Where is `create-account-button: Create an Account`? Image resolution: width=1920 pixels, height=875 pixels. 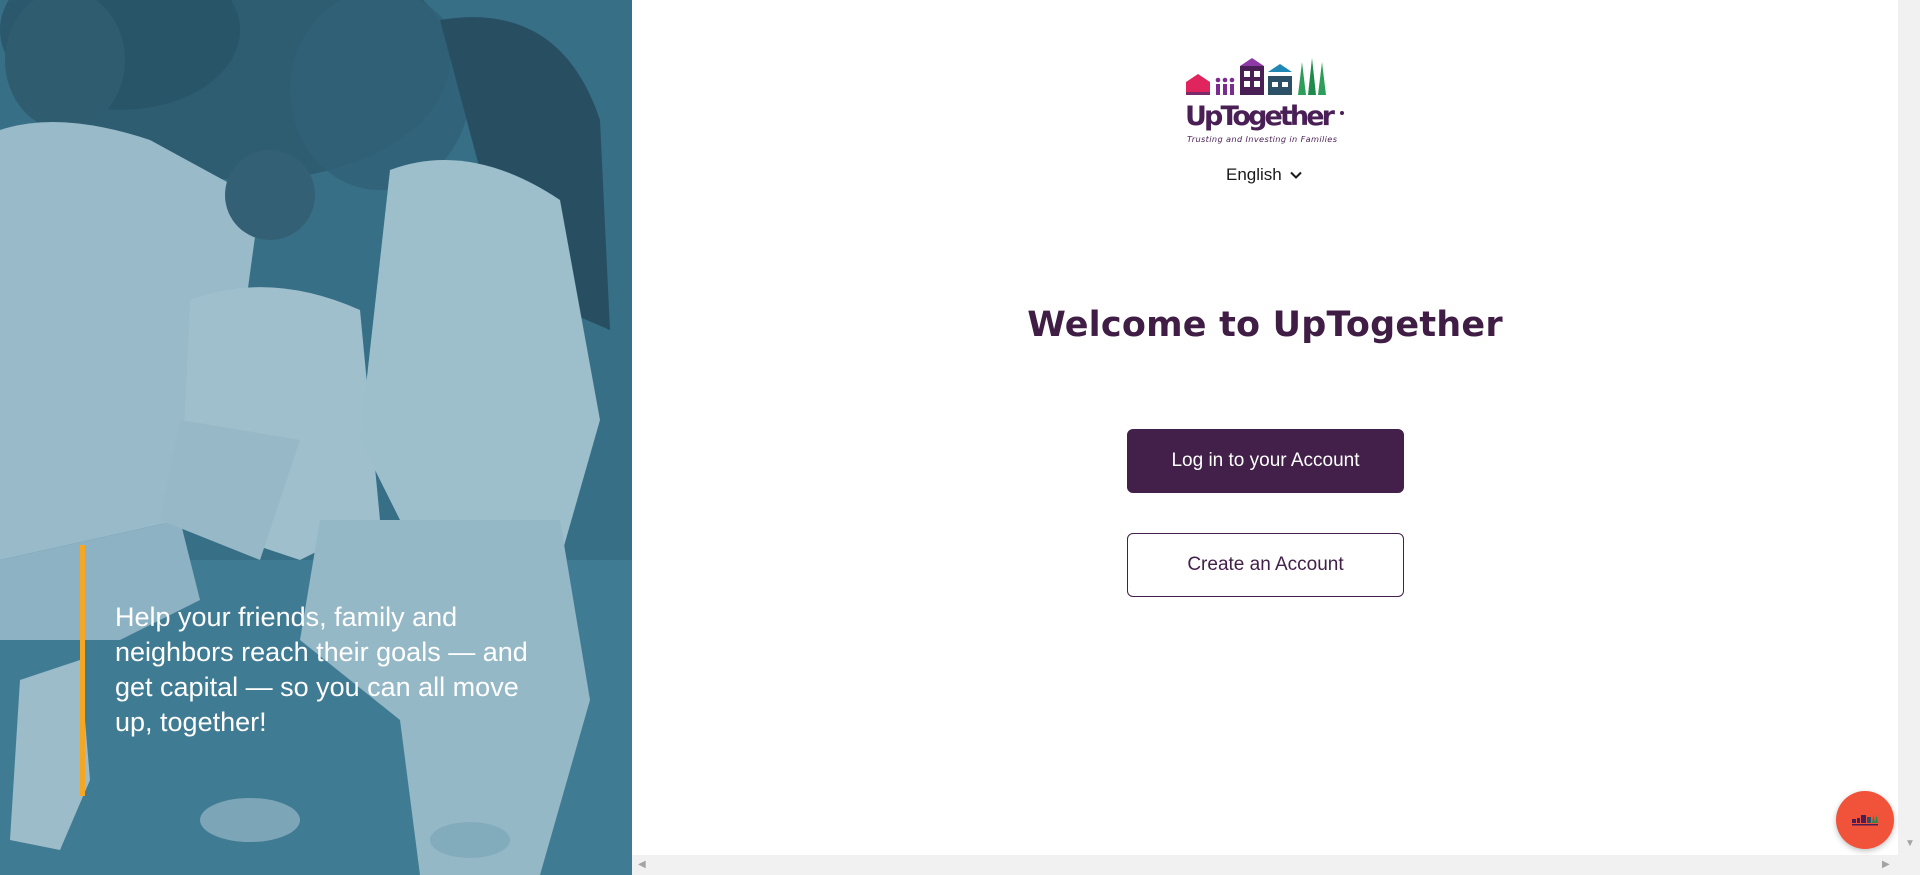
create-account-button: Create an Account is located at coordinates (1265, 565).